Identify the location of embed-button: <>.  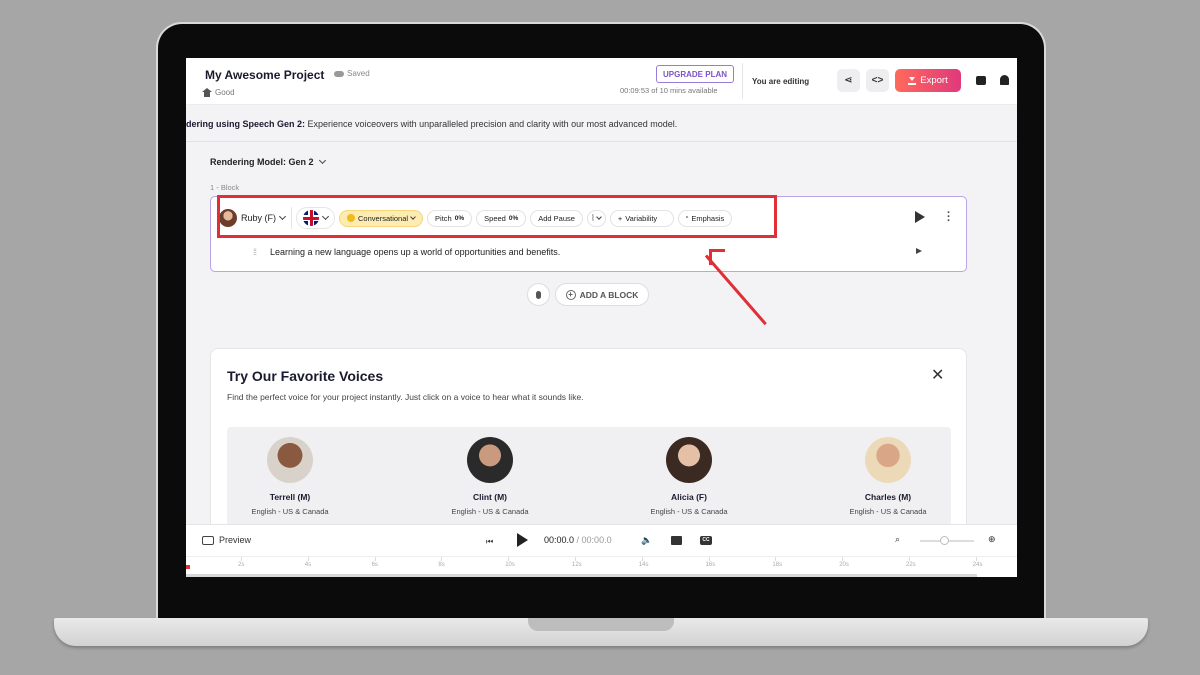
(877, 80).